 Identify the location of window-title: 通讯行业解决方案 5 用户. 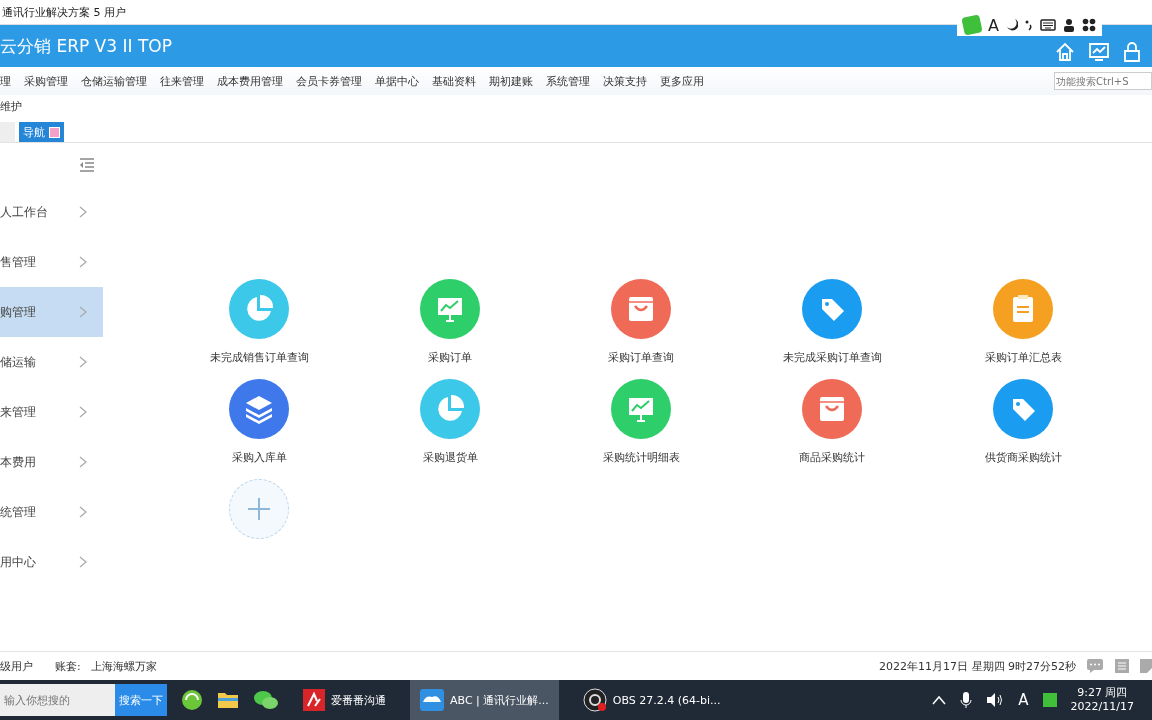
(64, 12).